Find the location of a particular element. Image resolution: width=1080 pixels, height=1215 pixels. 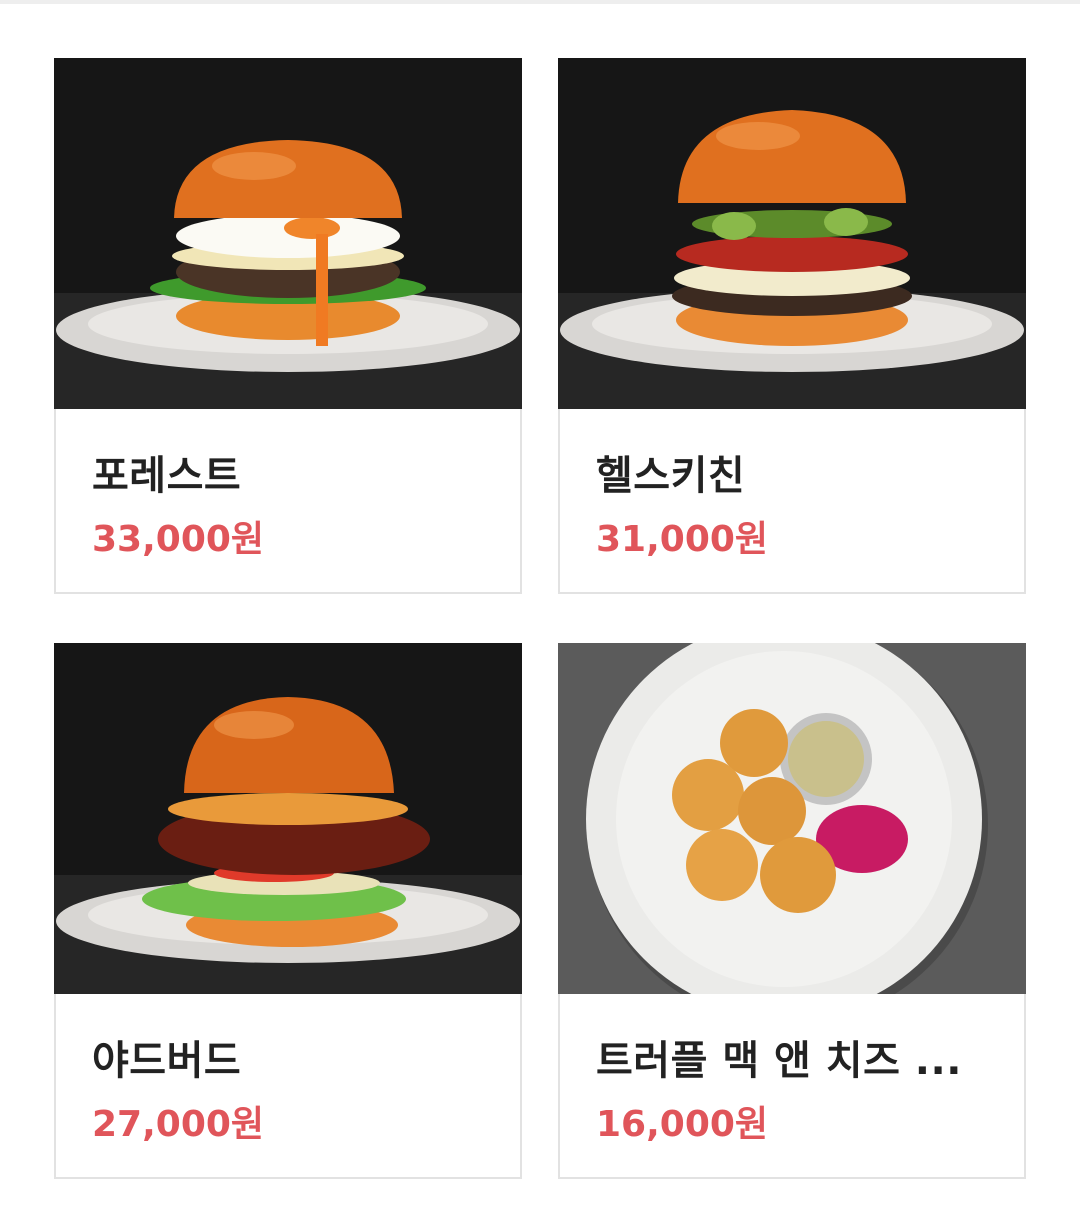

menu-item-name: 포레스트 is located at coordinates (167, 476).